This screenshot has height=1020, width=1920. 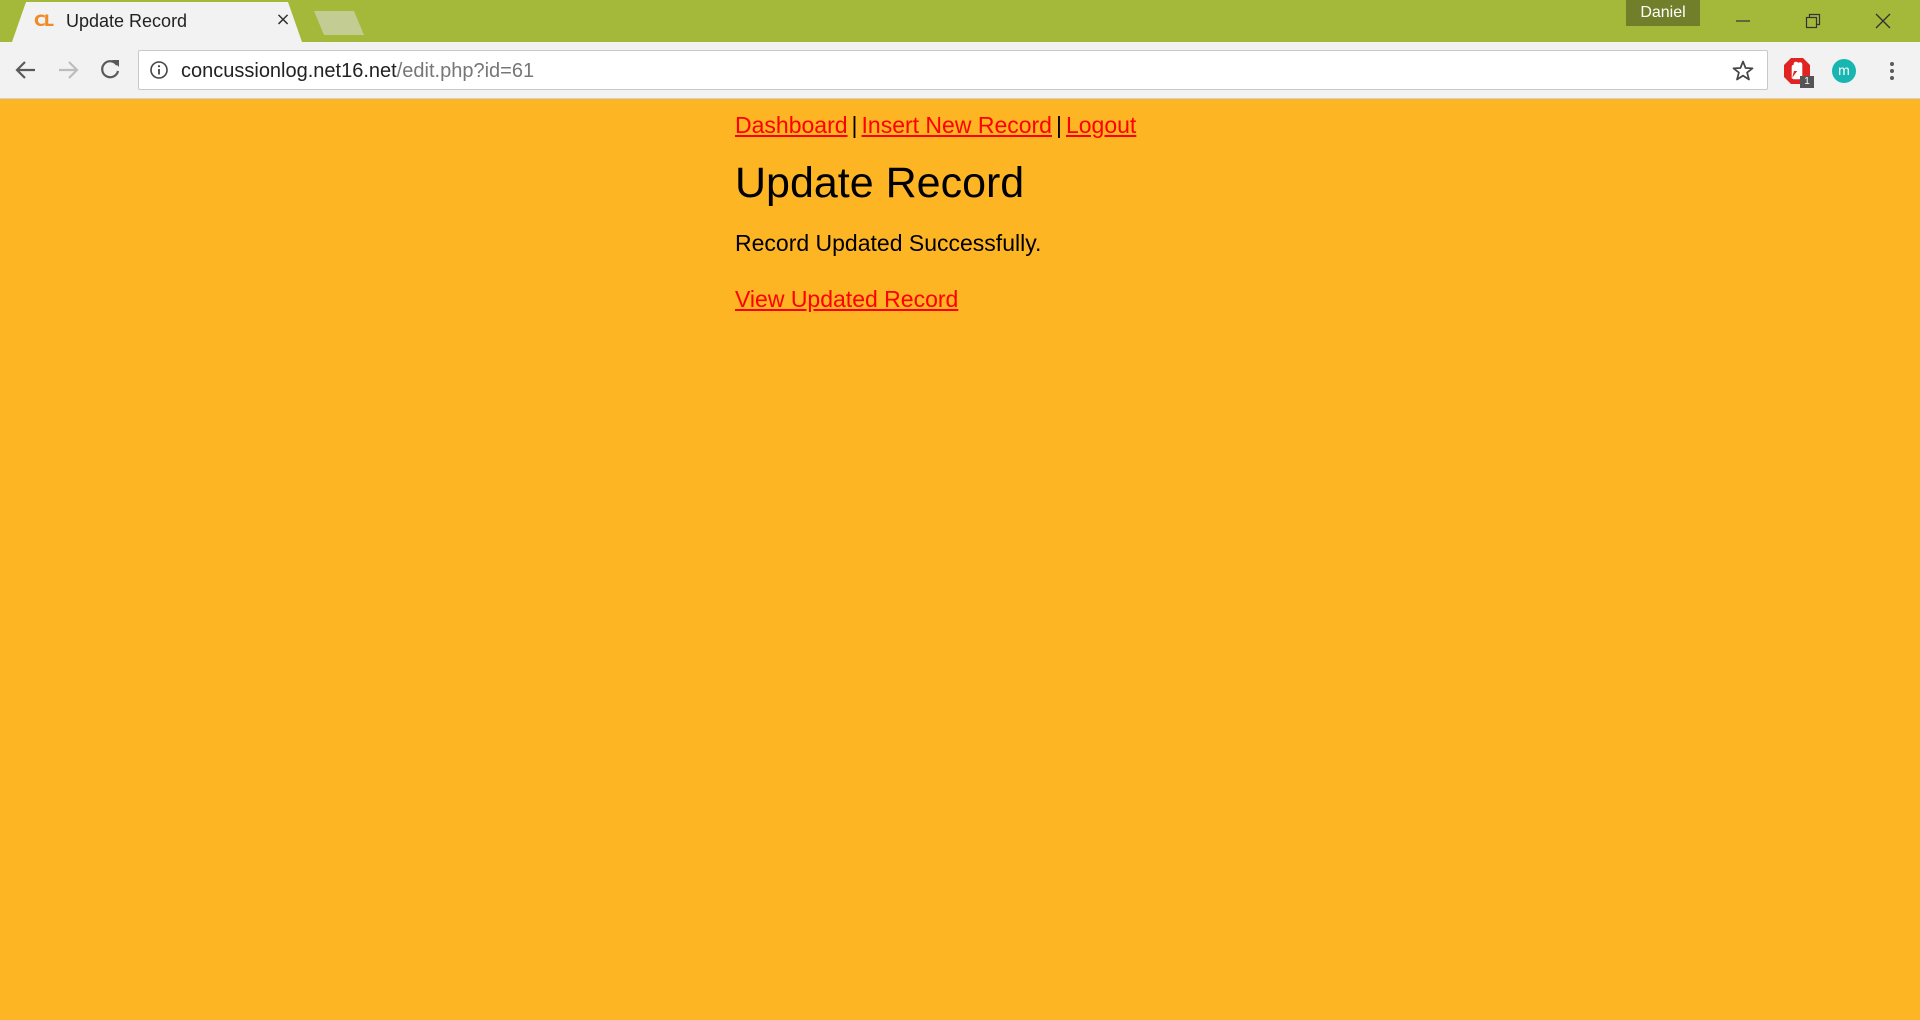 I want to click on tab-title: Update Record, so click(x=127, y=21).